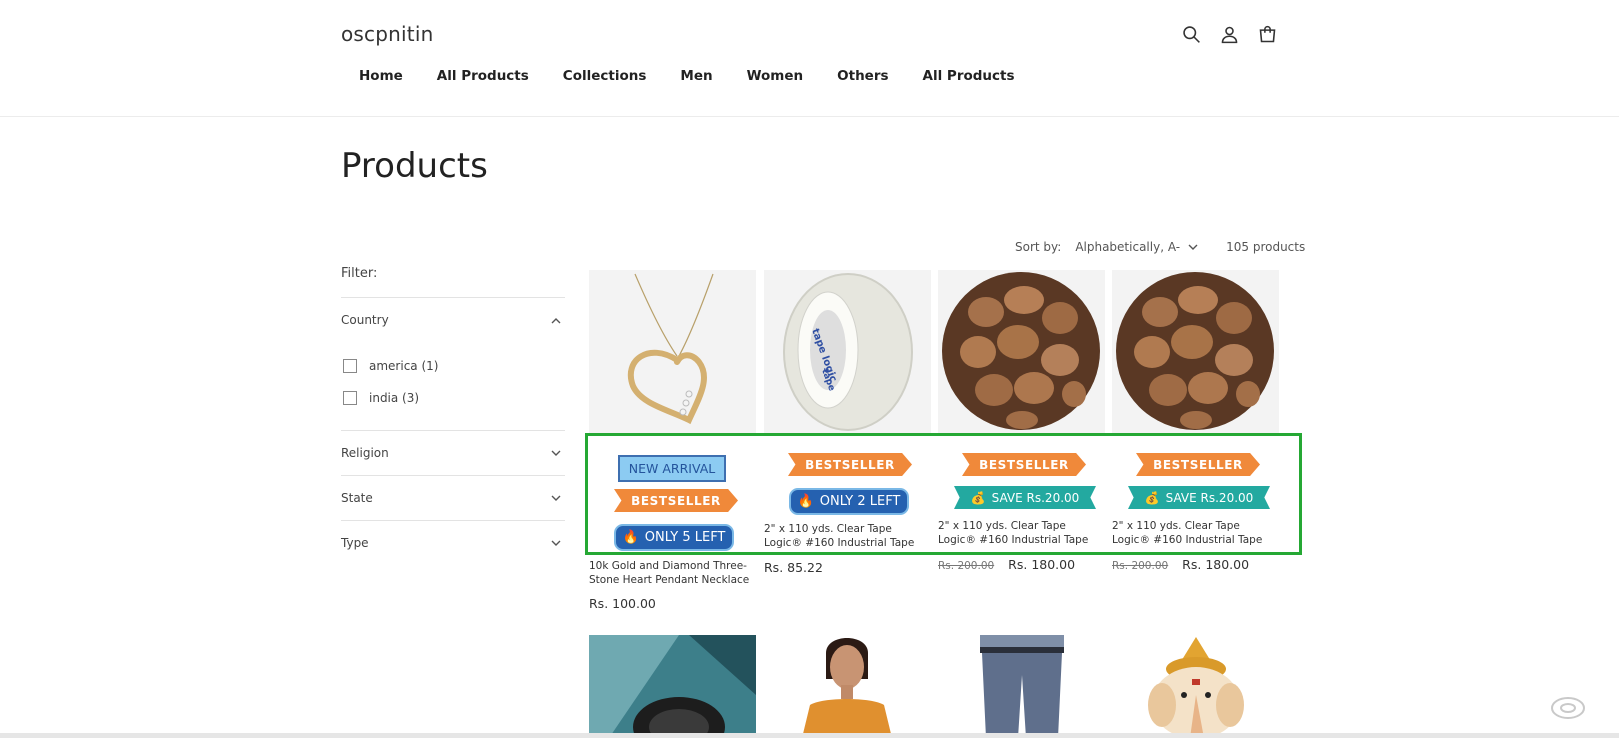 This screenshot has width=1619, height=738. I want to click on woman-tshirt-image, so click(847, 686).